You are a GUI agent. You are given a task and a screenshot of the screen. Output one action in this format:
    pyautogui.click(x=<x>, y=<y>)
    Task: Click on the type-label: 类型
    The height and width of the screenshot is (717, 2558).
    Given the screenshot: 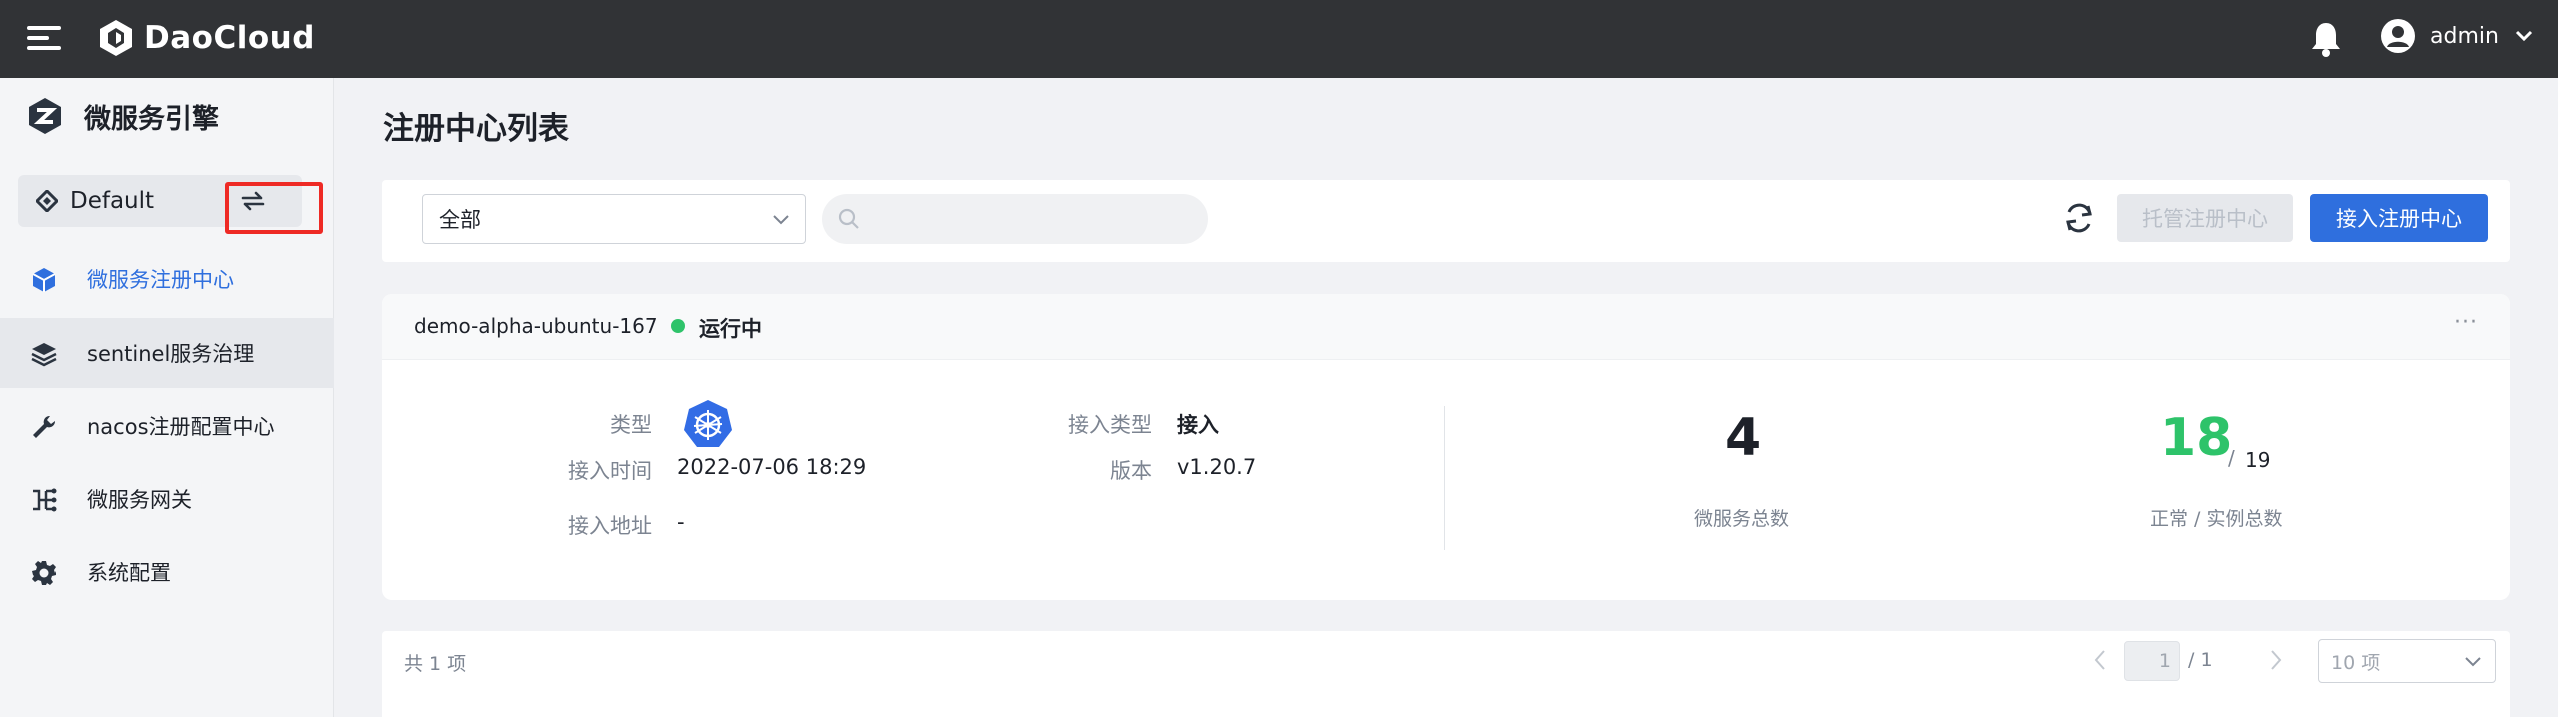 What is the action you would take?
    pyautogui.click(x=631, y=425)
    